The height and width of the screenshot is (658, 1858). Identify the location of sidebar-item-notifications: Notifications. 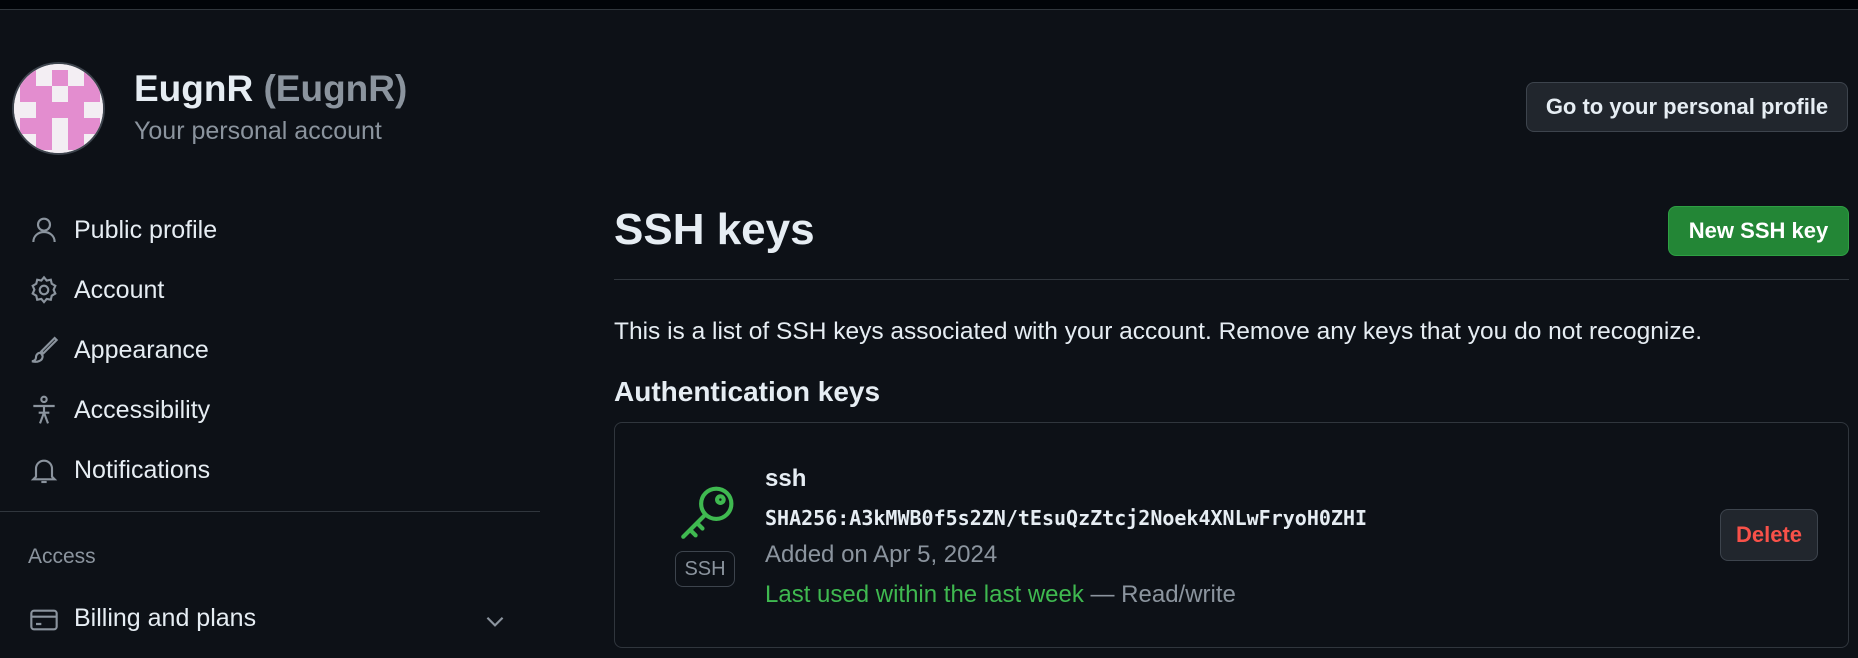
(270, 470).